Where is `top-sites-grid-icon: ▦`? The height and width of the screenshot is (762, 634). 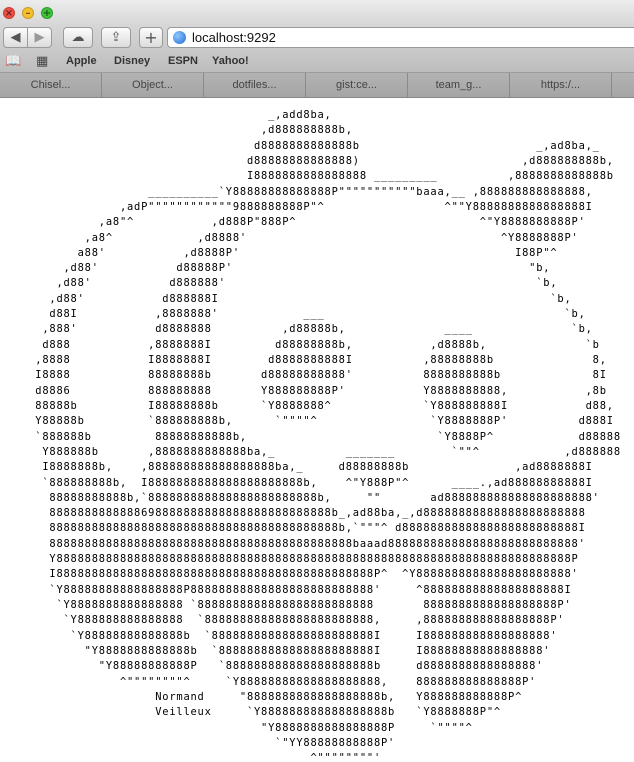
top-sites-grid-icon: ▦ is located at coordinates (42, 61).